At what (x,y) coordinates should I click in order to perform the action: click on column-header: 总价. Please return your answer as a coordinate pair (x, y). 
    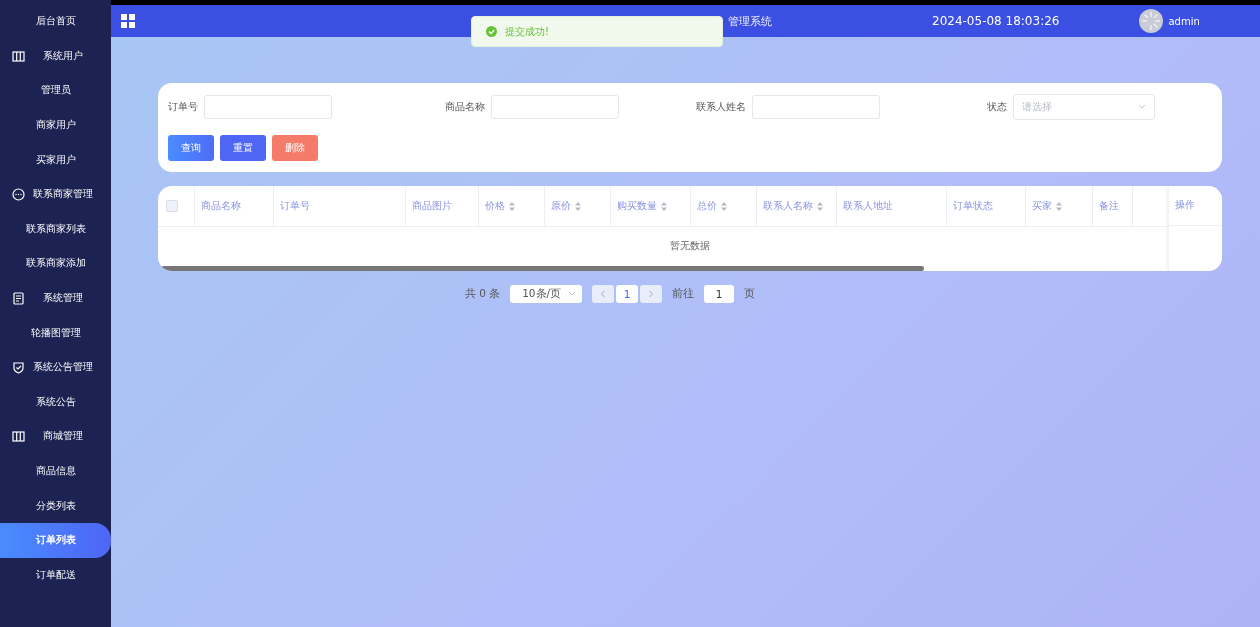
    Looking at the image, I should click on (707, 206).